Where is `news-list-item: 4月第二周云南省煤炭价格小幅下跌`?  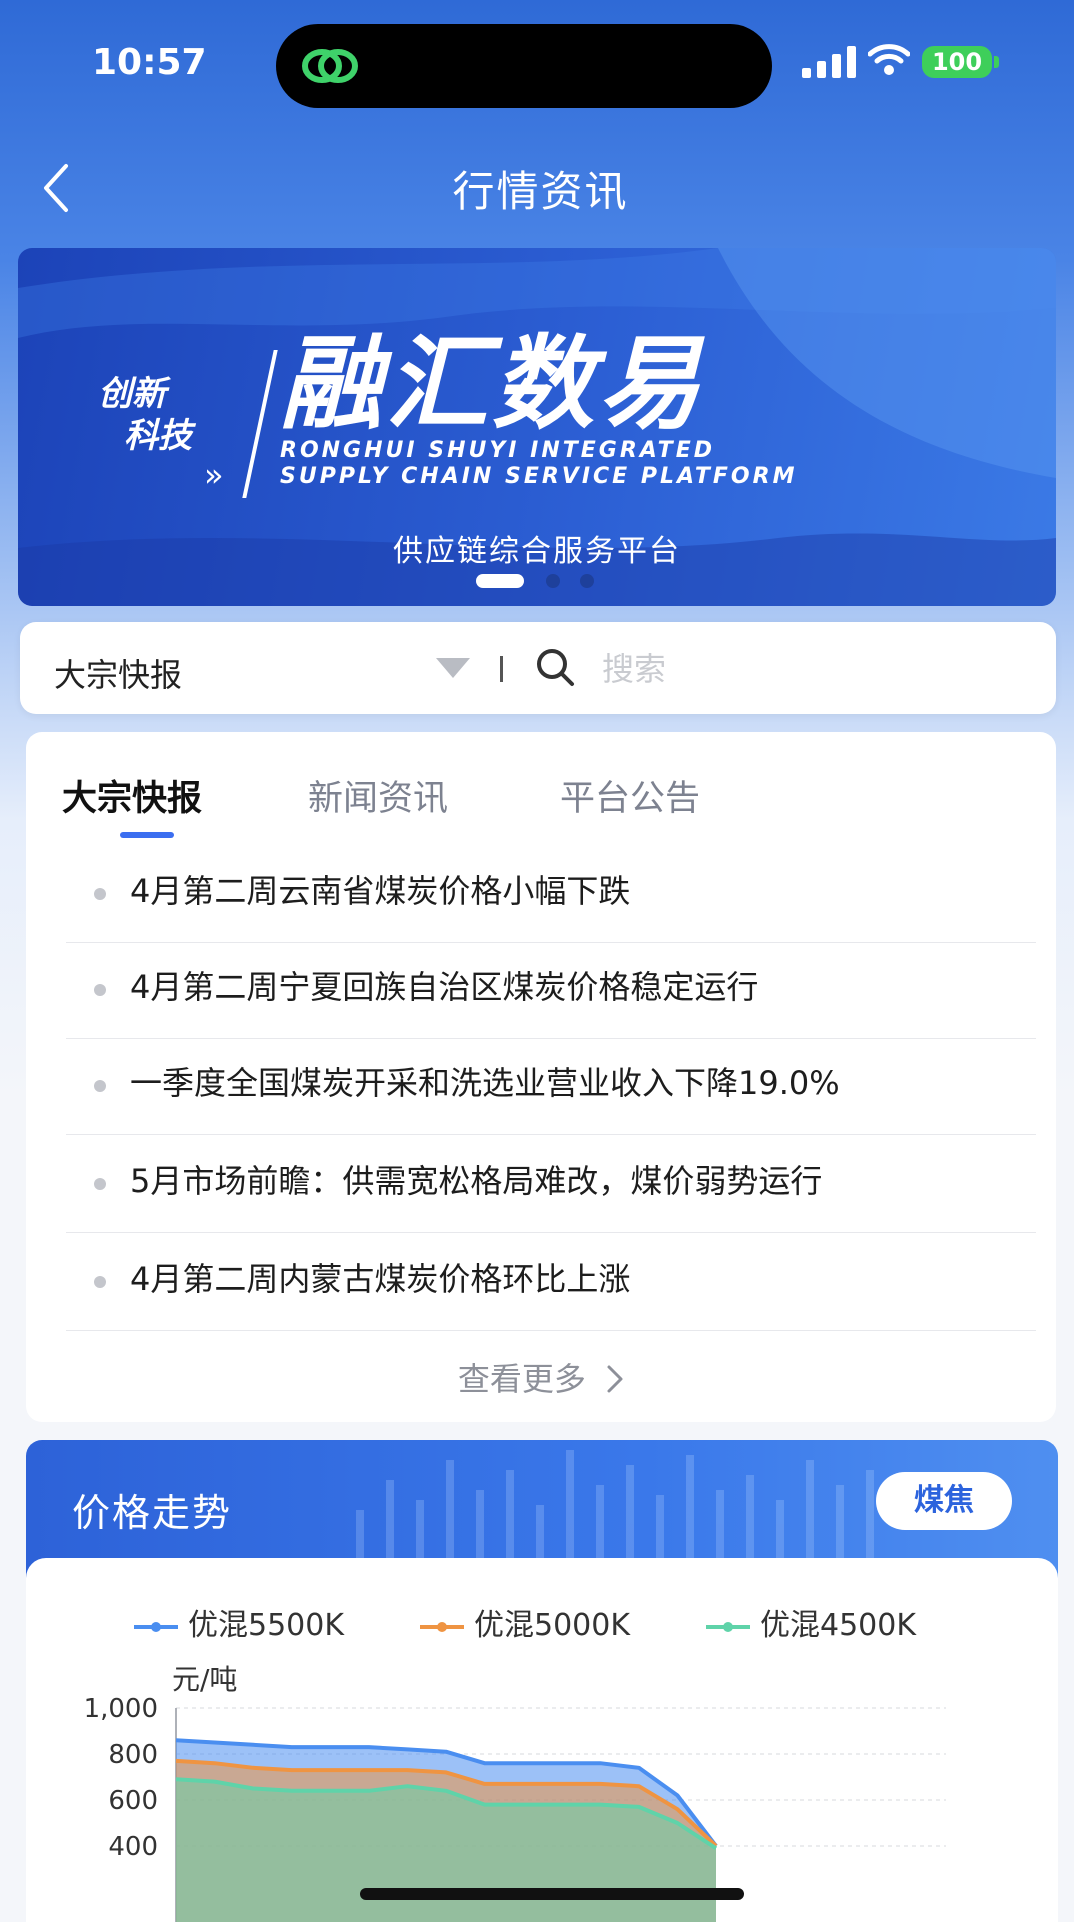
news-list-item: 4月第二周云南省煤炭价格小幅下跌 is located at coordinates (551, 894).